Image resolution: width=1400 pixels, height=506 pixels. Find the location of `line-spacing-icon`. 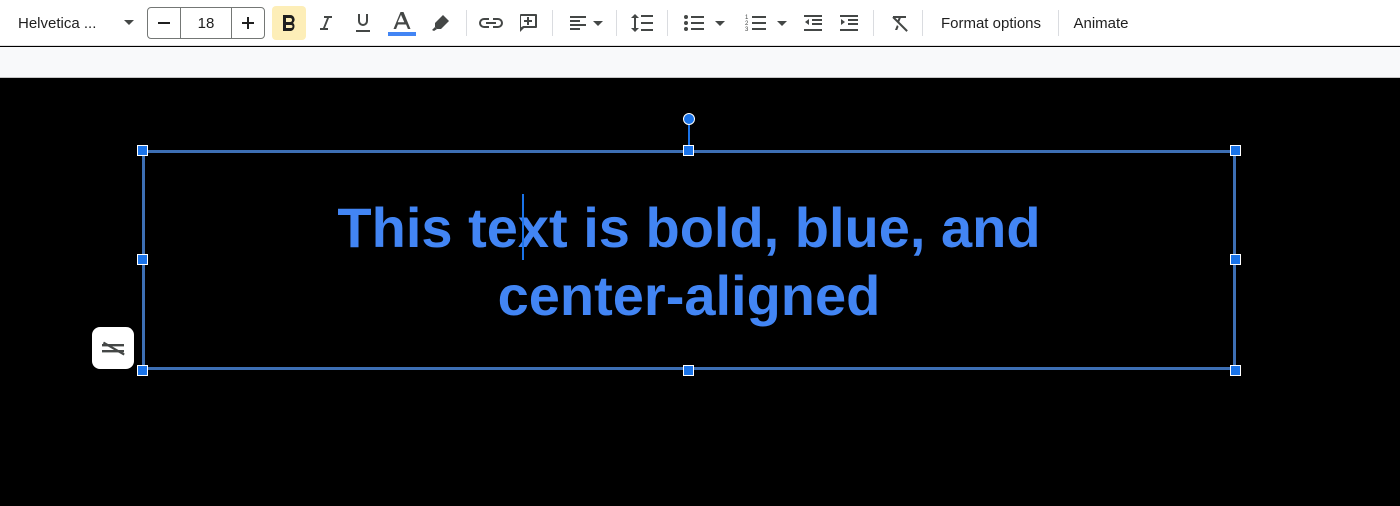

line-spacing-icon is located at coordinates (642, 23).